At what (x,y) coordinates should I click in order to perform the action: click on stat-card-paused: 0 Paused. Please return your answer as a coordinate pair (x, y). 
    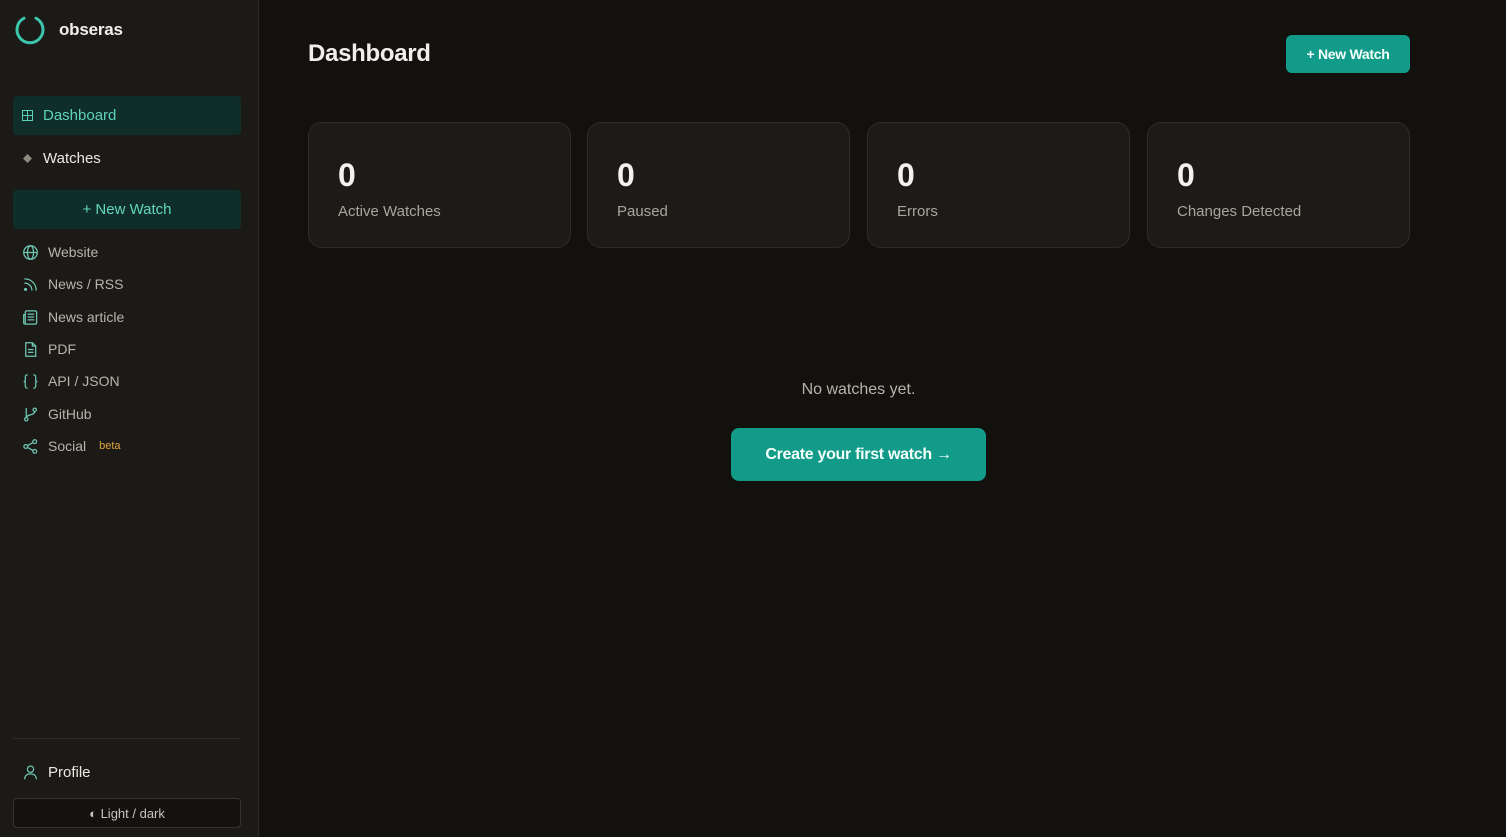
    Looking at the image, I should click on (718, 185).